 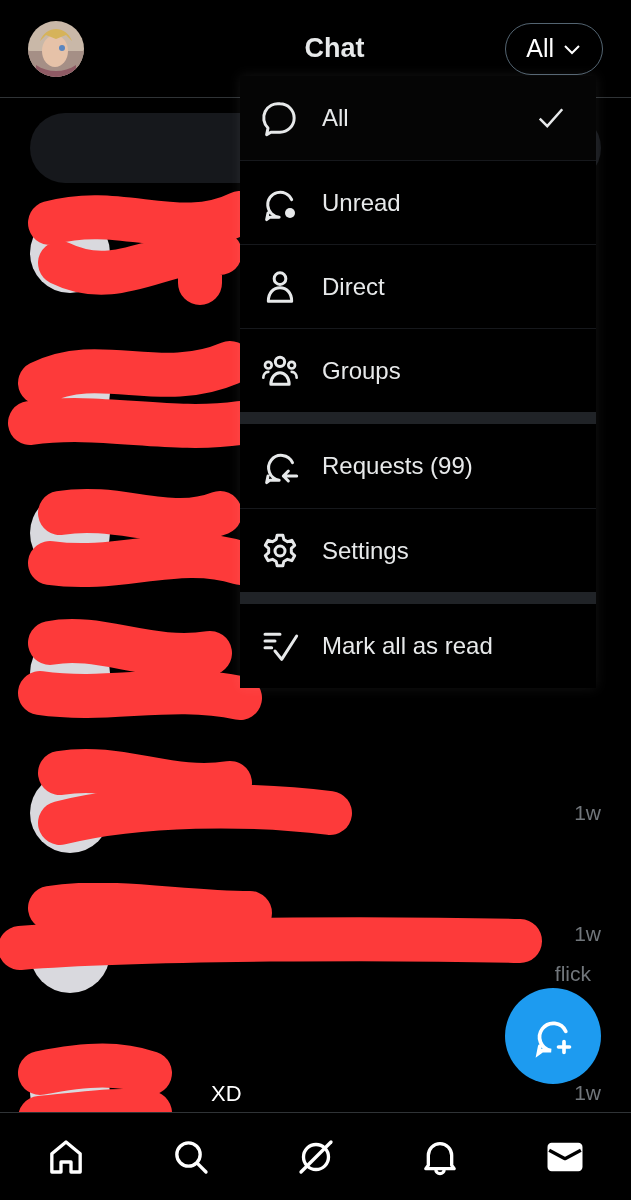 What do you see at coordinates (226, 1093) in the screenshot?
I see `contact-name: XD` at bounding box center [226, 1093].